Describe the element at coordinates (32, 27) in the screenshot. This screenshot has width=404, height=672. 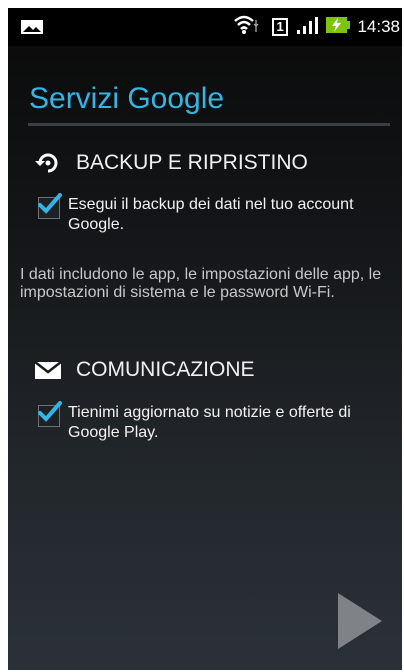
I see `image-notification-icon` at that location.